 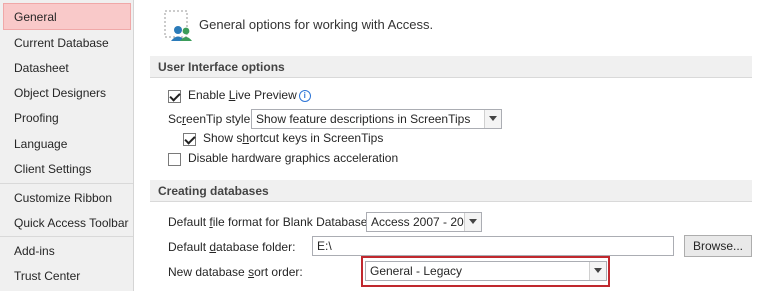 What do you see at coordinates (178, 25) in the screenshot?
I see `general-options-icon` at bounding box center [178, 25].